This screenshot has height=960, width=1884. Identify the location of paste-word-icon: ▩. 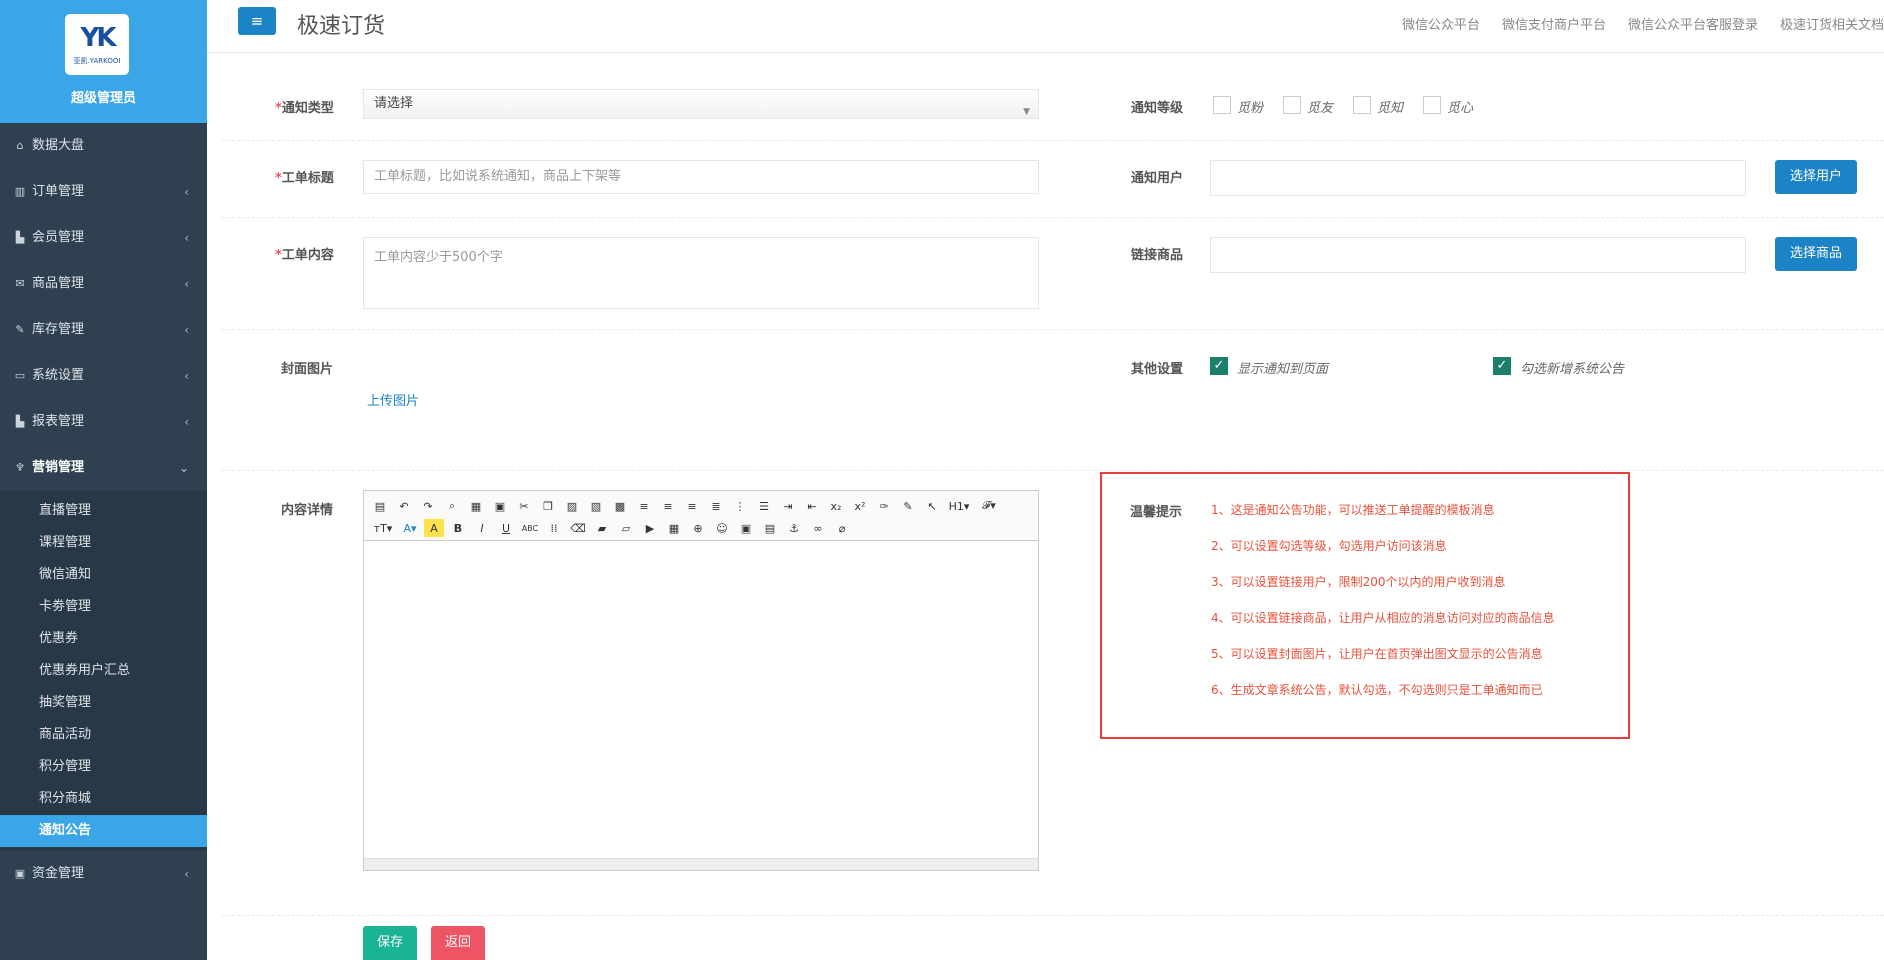
(620, 506).